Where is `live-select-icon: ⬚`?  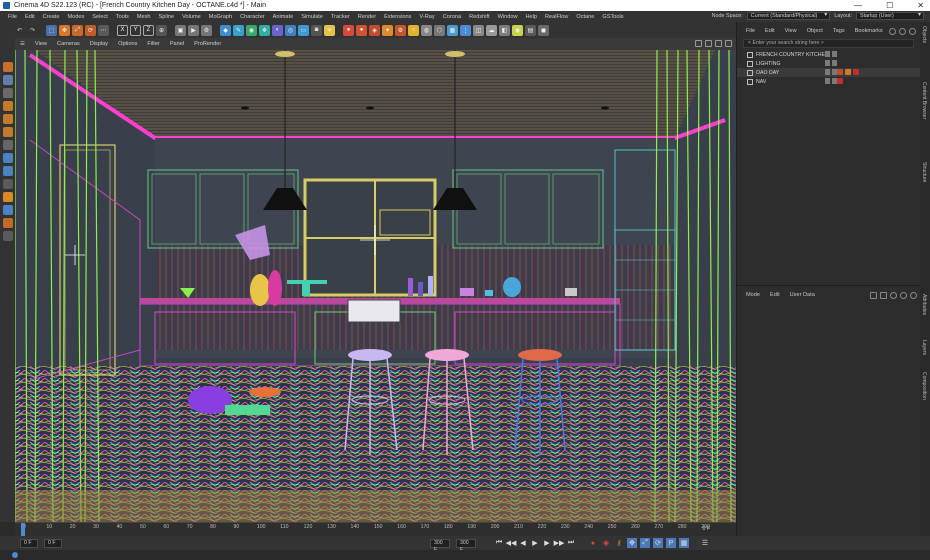 live-select-icon: ⬚ is located at coordinates (51, 30).